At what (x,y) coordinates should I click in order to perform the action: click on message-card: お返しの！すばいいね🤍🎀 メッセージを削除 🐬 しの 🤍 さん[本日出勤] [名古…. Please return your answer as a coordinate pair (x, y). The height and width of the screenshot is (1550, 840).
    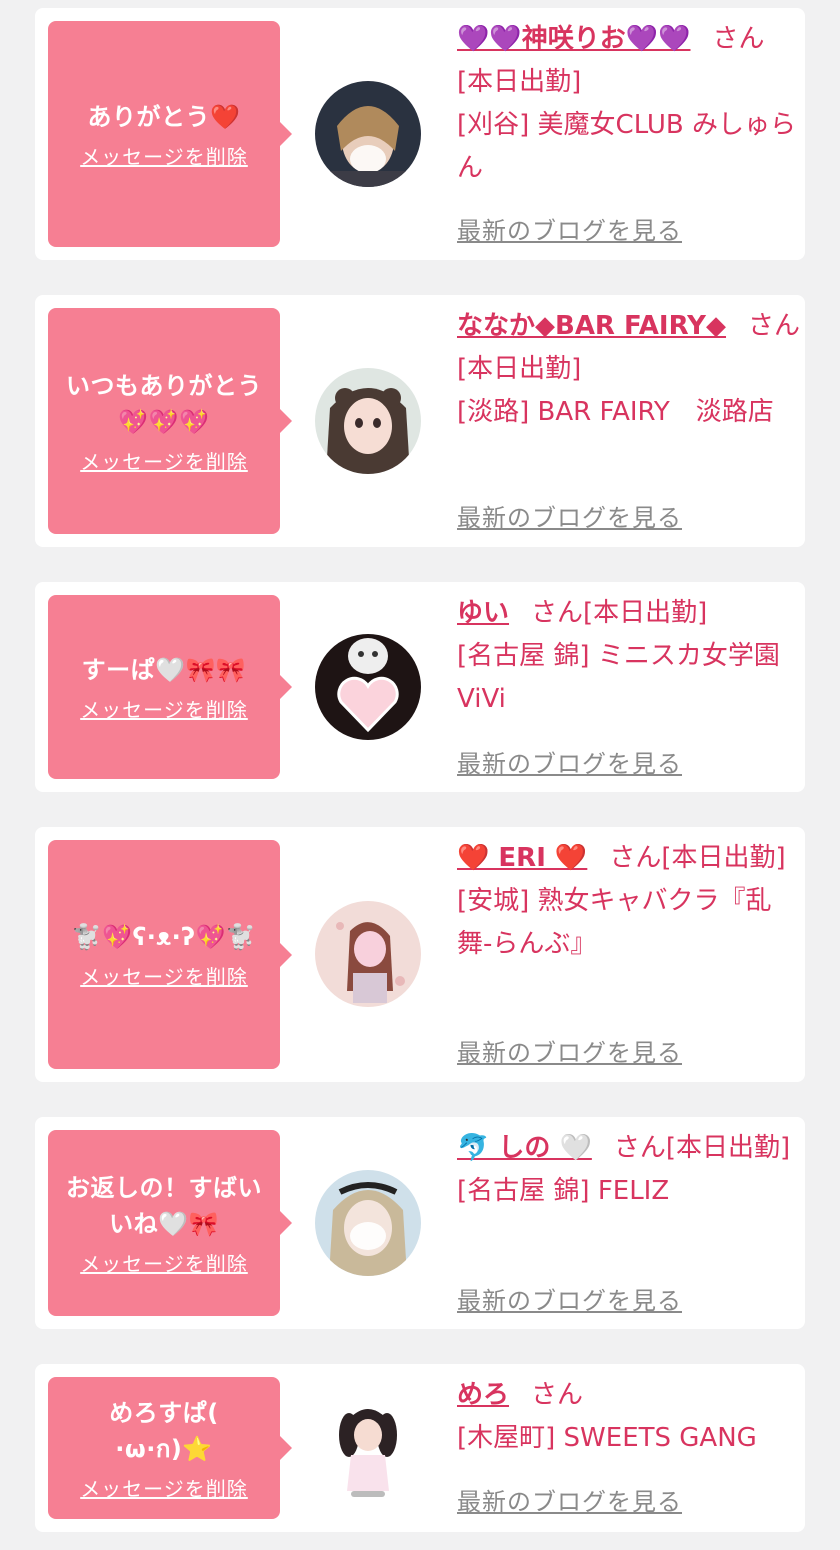
    Looking at the image, I should click on (420, 1223).